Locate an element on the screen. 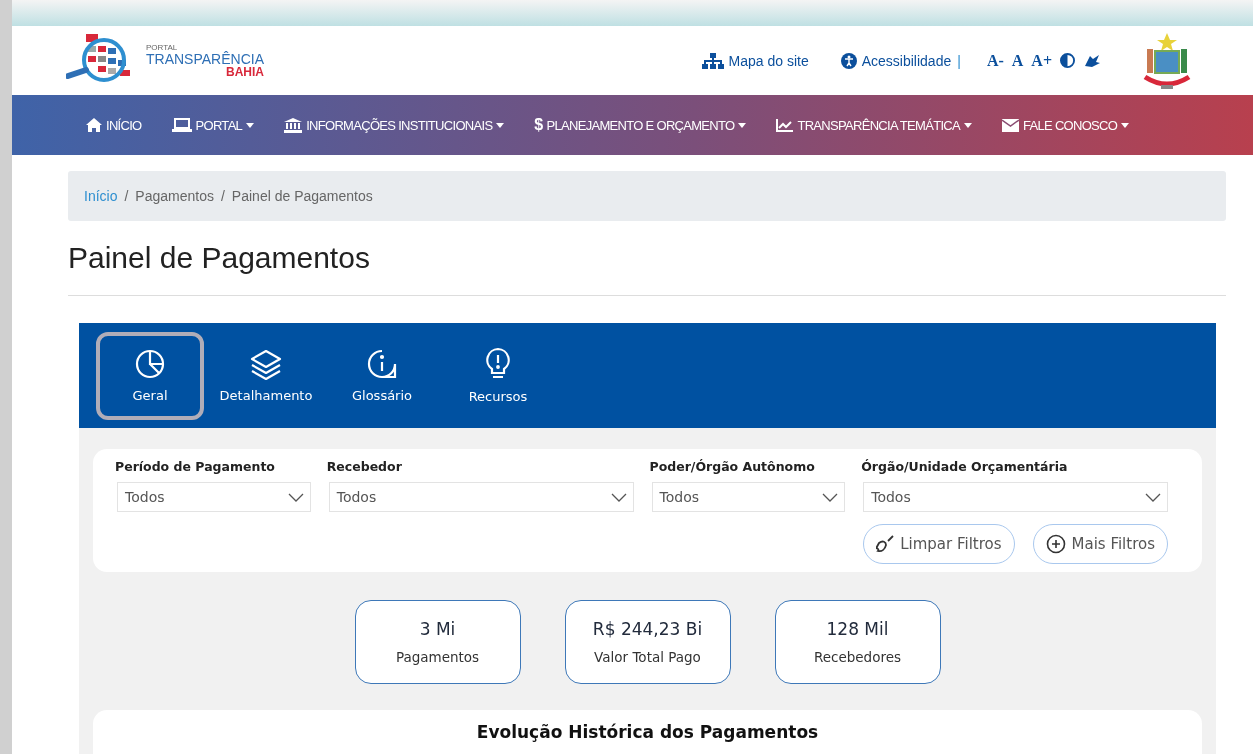  accessibility-icon is located at coordinates (848, 60).